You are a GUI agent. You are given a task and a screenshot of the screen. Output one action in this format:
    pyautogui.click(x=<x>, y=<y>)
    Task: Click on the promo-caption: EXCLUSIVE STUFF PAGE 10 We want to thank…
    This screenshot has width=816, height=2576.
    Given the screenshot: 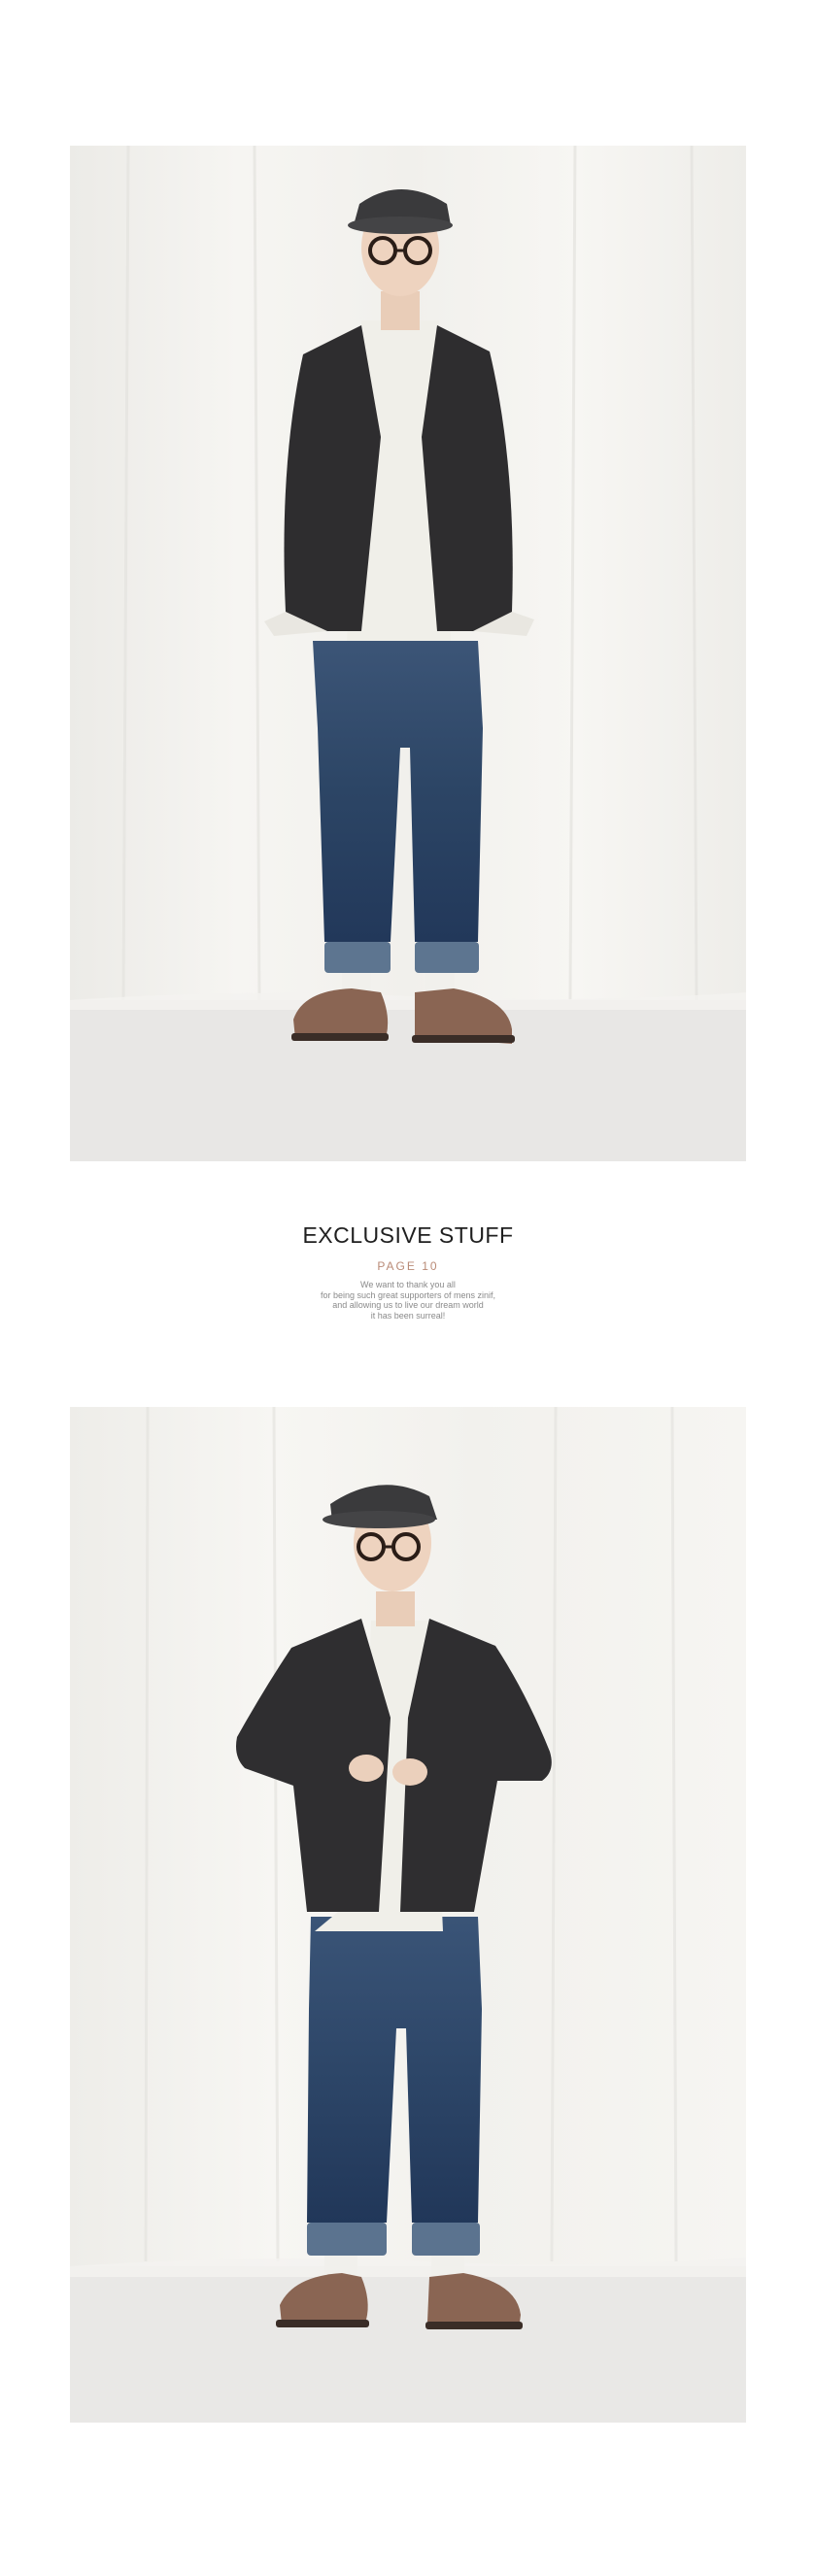 What is the action you would take?
    pyautogui.click(x=408, y=1271)
    